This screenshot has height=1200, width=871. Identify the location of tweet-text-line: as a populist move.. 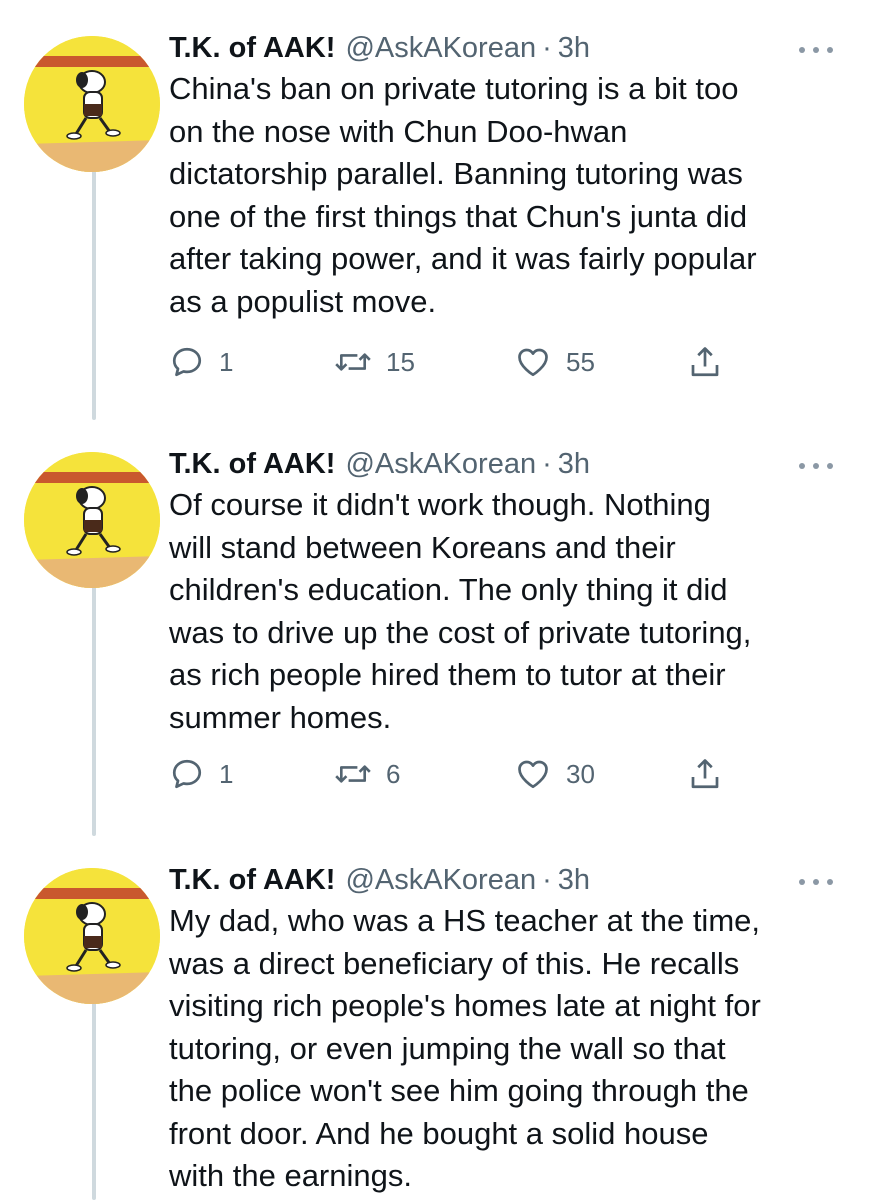
(303, 301).